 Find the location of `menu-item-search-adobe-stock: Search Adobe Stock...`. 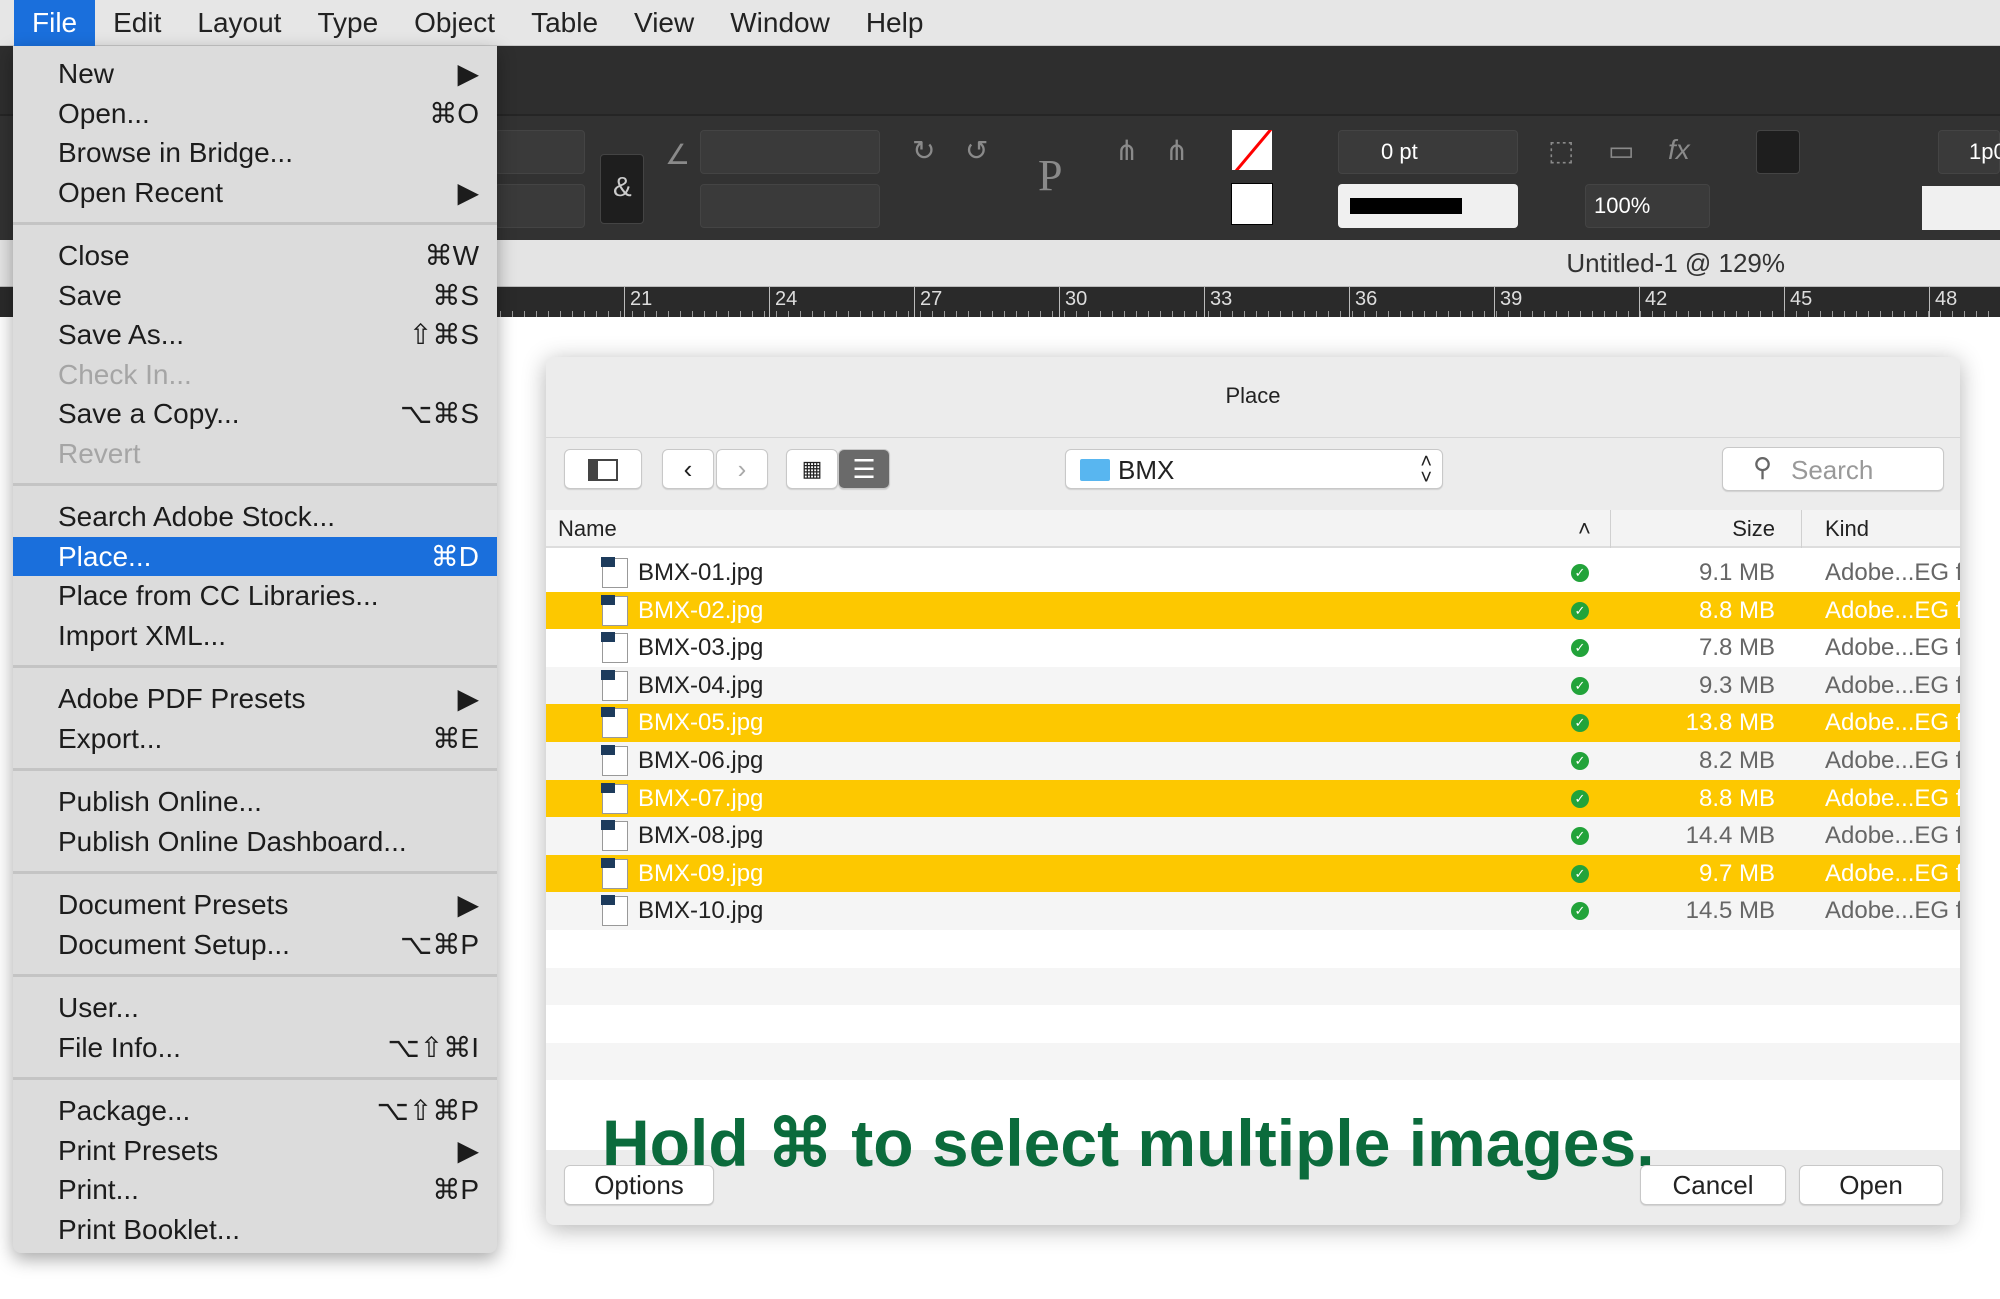

menu-item-search-adobe-stock: Search Adobe Stock... is located at coordinates (255, 517).